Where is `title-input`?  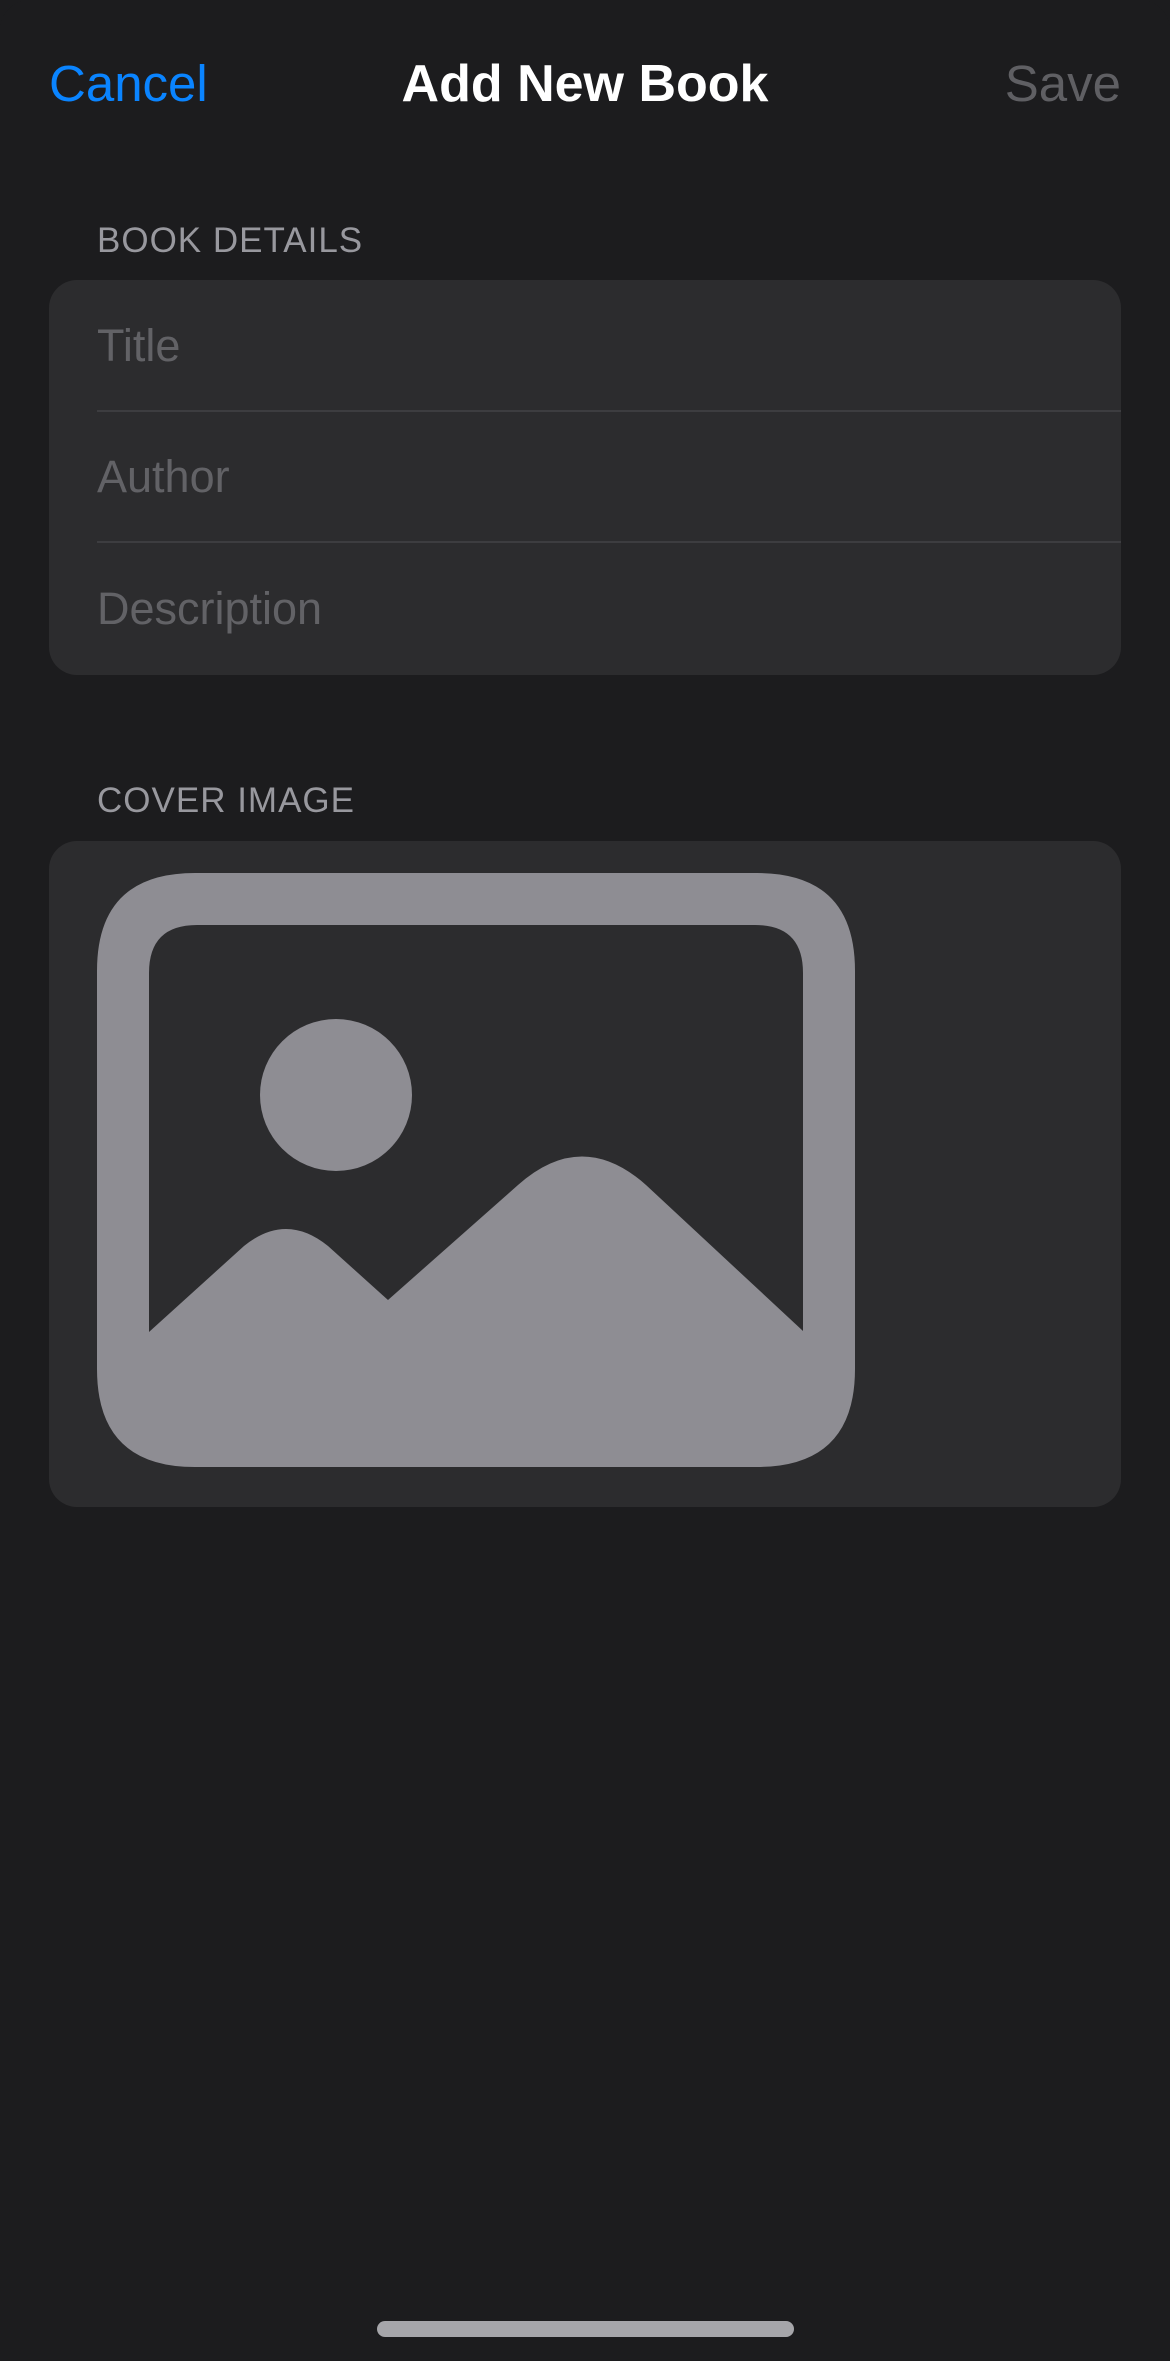 title-input is located at coordinates (577, 345).